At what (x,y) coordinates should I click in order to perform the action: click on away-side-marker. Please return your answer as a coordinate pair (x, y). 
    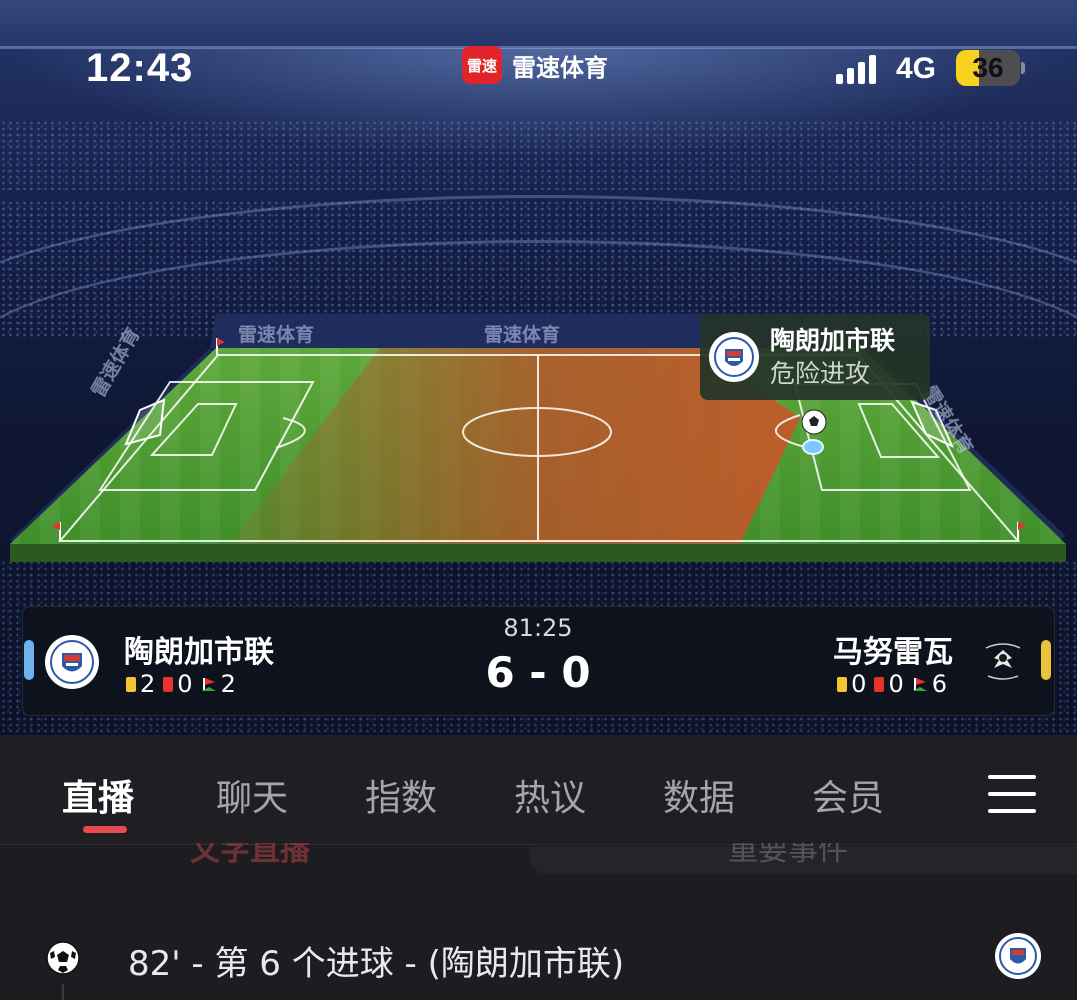
    Looking at the image, I should click on (1046, 660).